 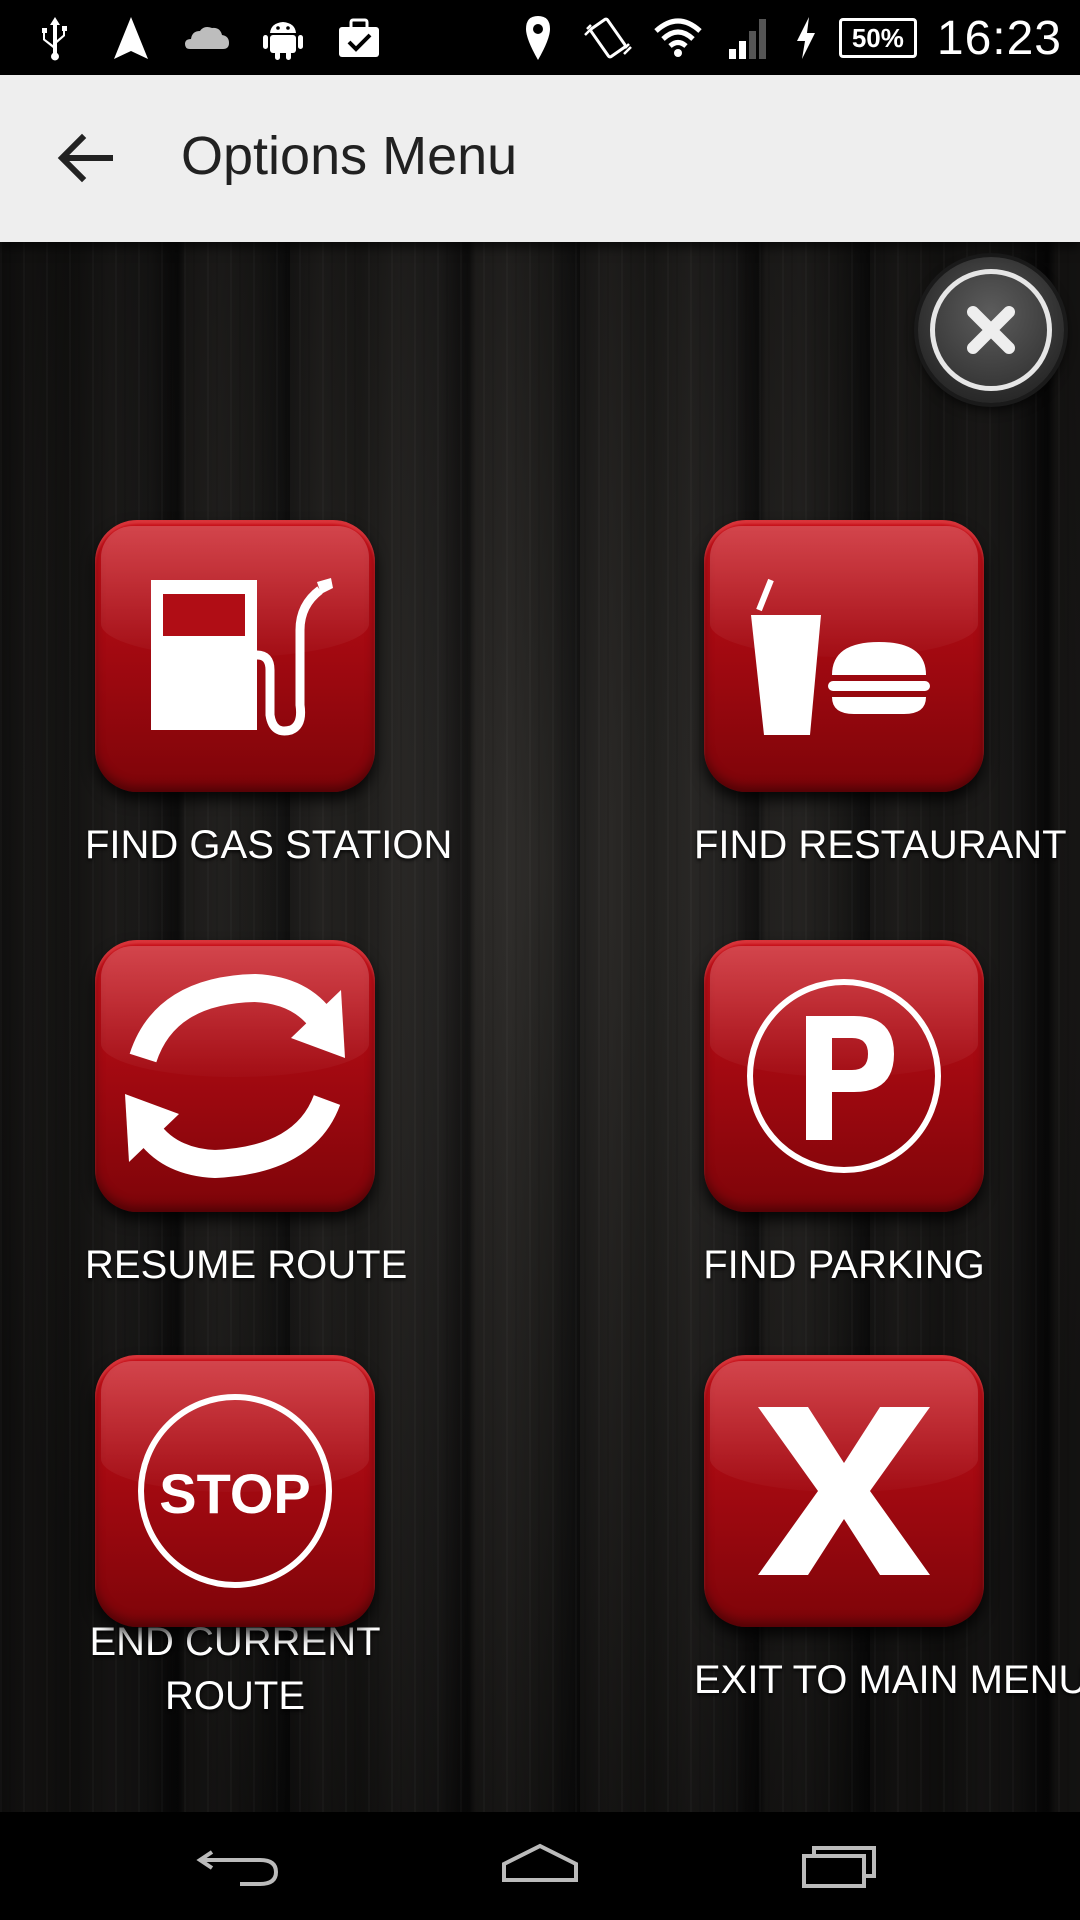 I want to click on usb-icon, so click(x=54, y=39).